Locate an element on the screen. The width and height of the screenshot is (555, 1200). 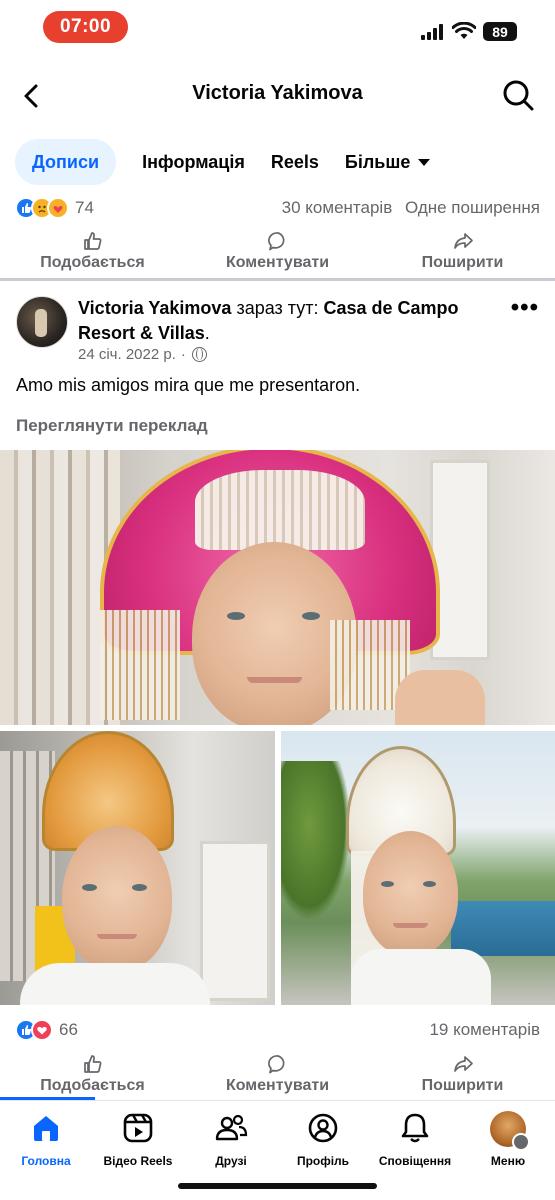
location-prefix: зараз тут: is located at coordinates (277, 308).